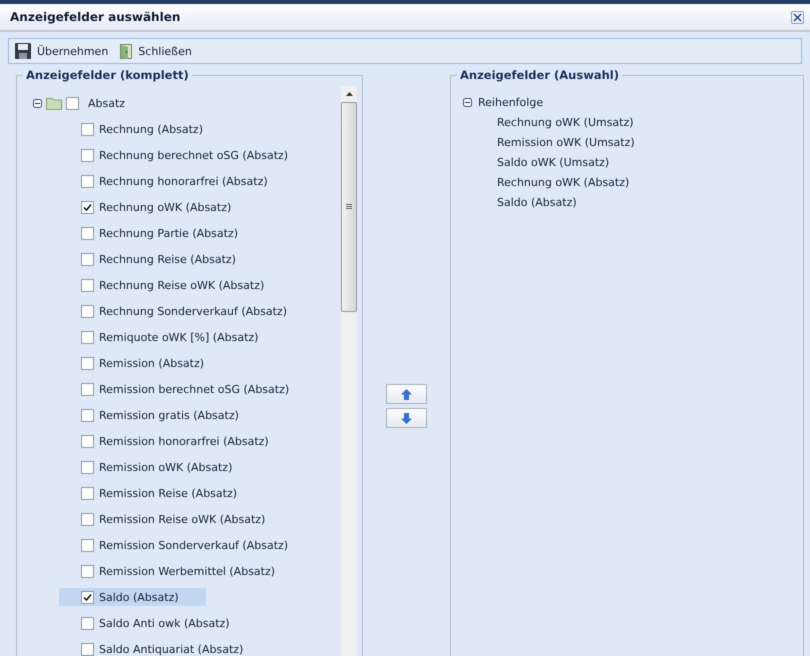 This screenshot has width=810, height=656. I want to click on tree-item: Remission Sonderverkauf (Absatz), so click(194, 545).